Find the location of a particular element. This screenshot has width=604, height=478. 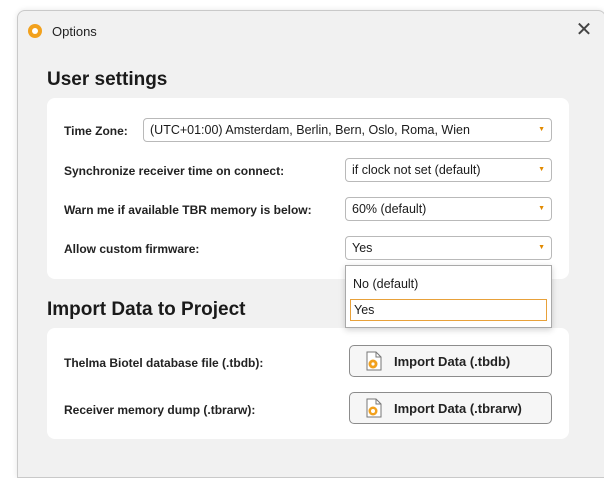

gear-icon is located at coordinates (35, 31).